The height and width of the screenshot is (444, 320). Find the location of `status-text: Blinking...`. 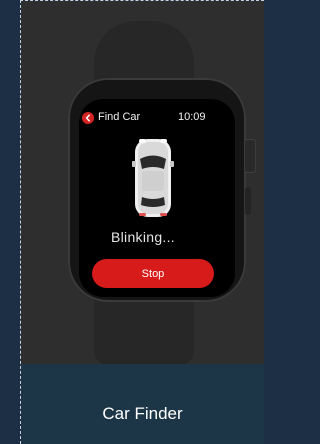

status-text: Blinking... is located at coordinates (143, 237).